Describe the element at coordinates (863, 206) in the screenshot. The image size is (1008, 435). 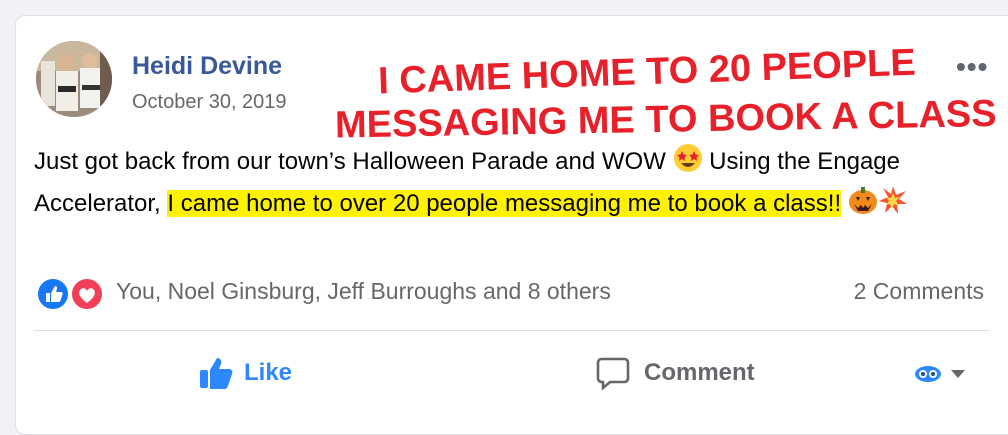
I see `jack-o-lantern-emoji-icon` at that location.